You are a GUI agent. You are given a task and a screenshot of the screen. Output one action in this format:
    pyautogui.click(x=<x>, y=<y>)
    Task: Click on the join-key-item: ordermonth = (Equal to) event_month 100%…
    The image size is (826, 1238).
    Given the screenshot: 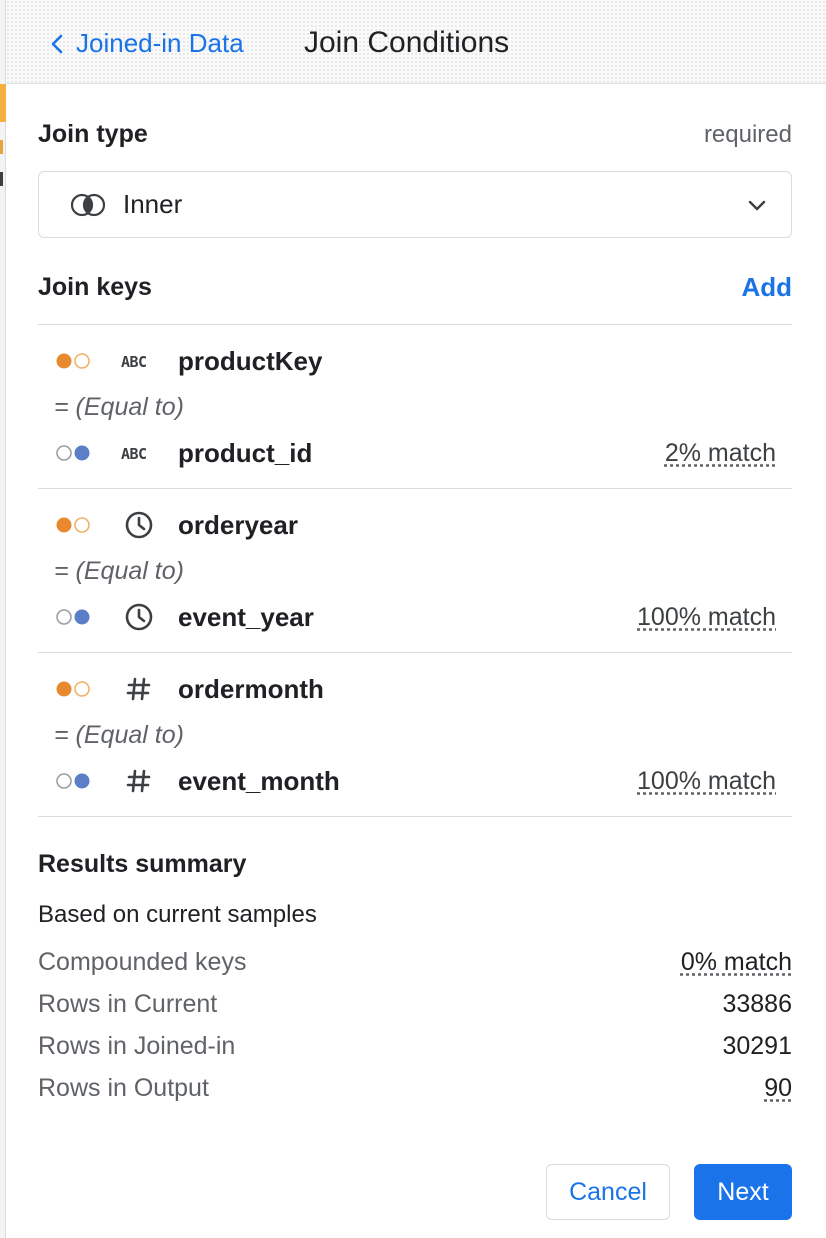 What is the action you would take?
    pyautogui.click(x=415, y=735)
    